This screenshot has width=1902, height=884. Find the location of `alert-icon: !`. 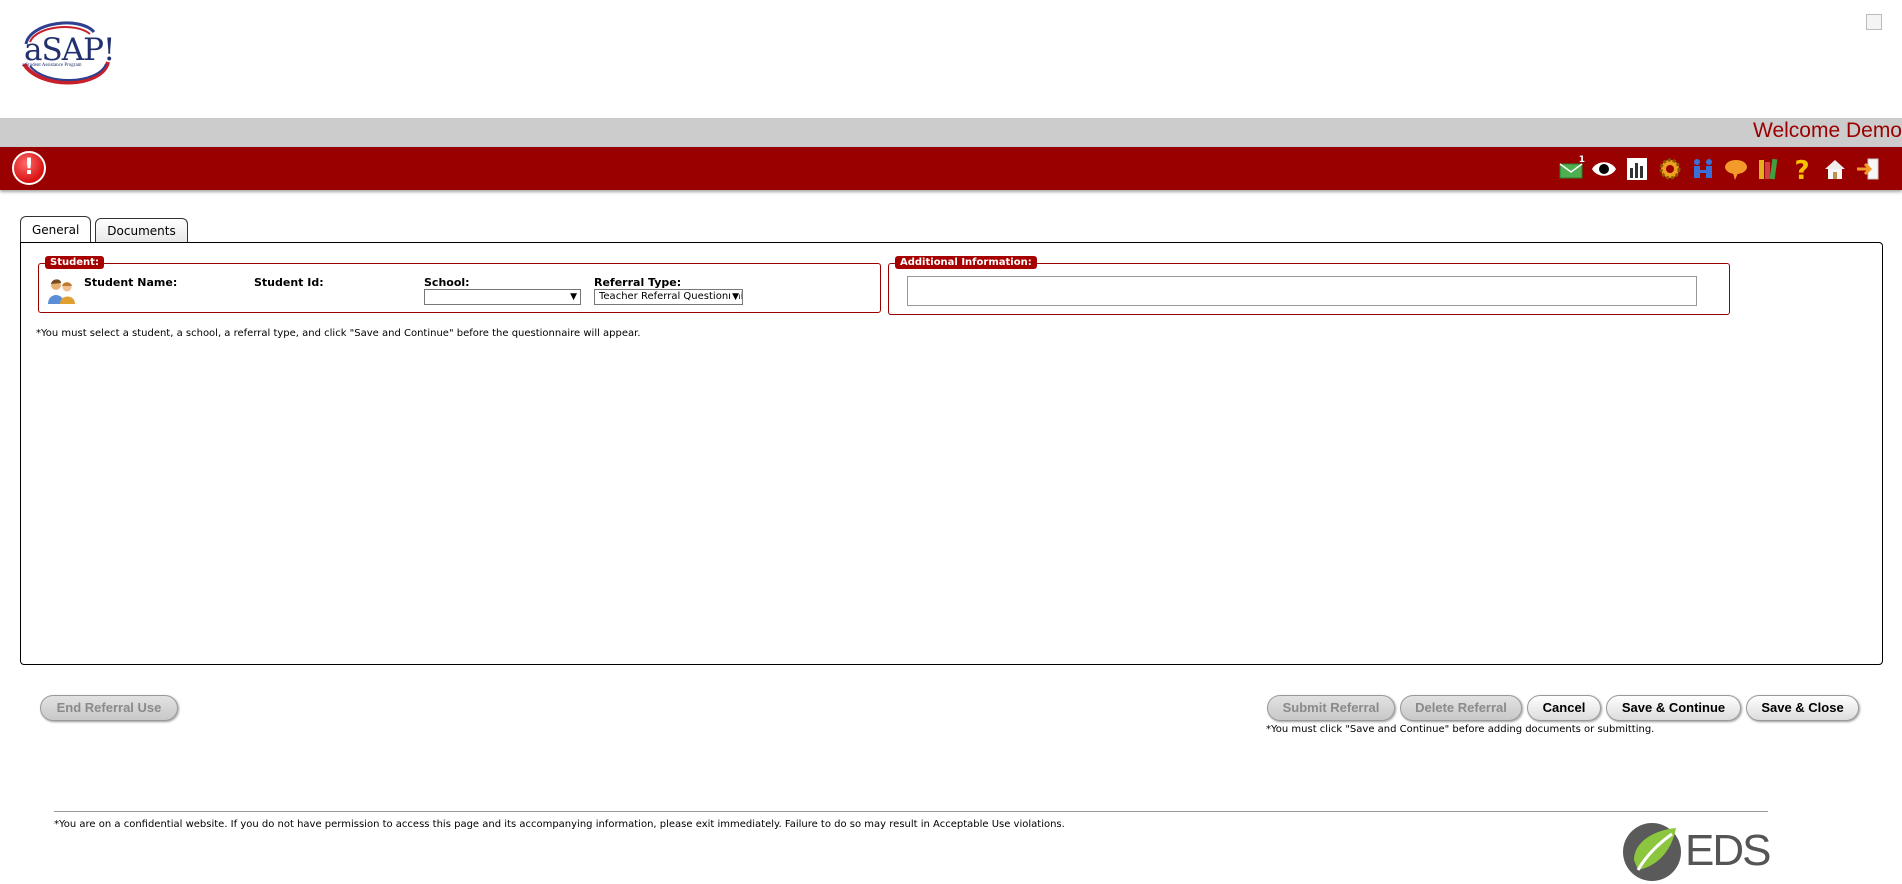

alert-icon: ! is located at coordinates (29, 168).